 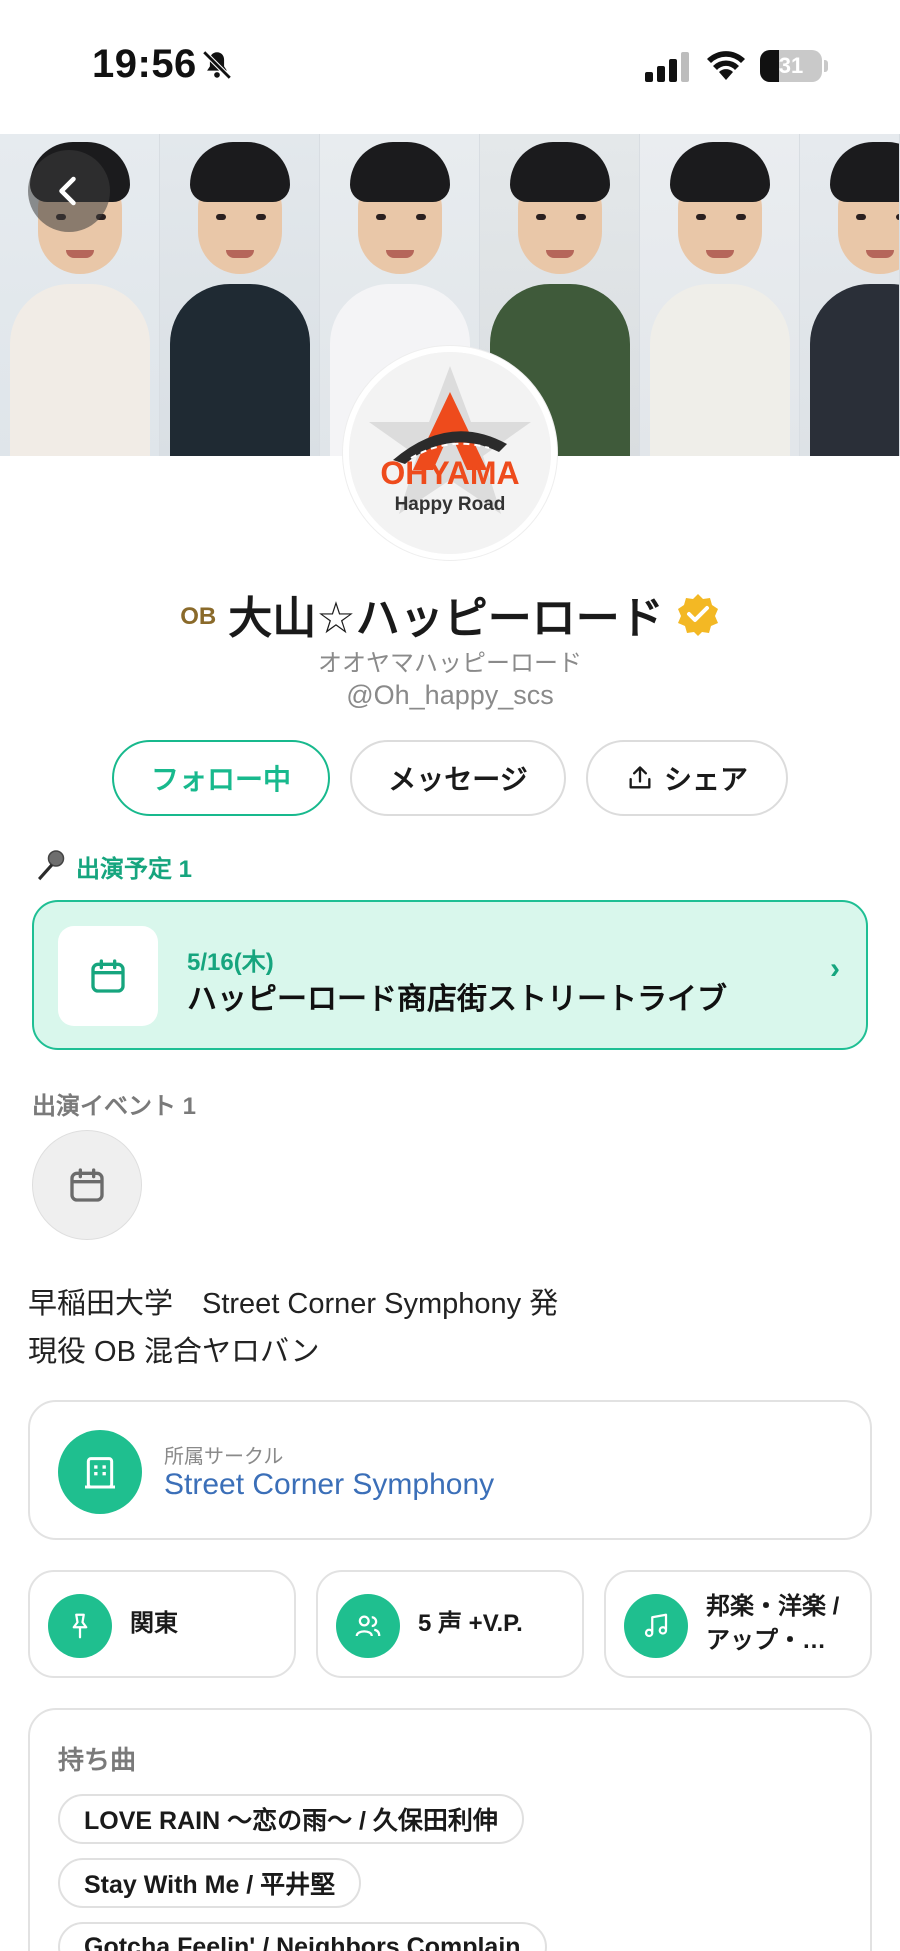 What do you see at coordinates (210, 1883) in the screenshot?
I see `song-chip: Stay With Me / 平井堅` at bounding box center [210, 1883].